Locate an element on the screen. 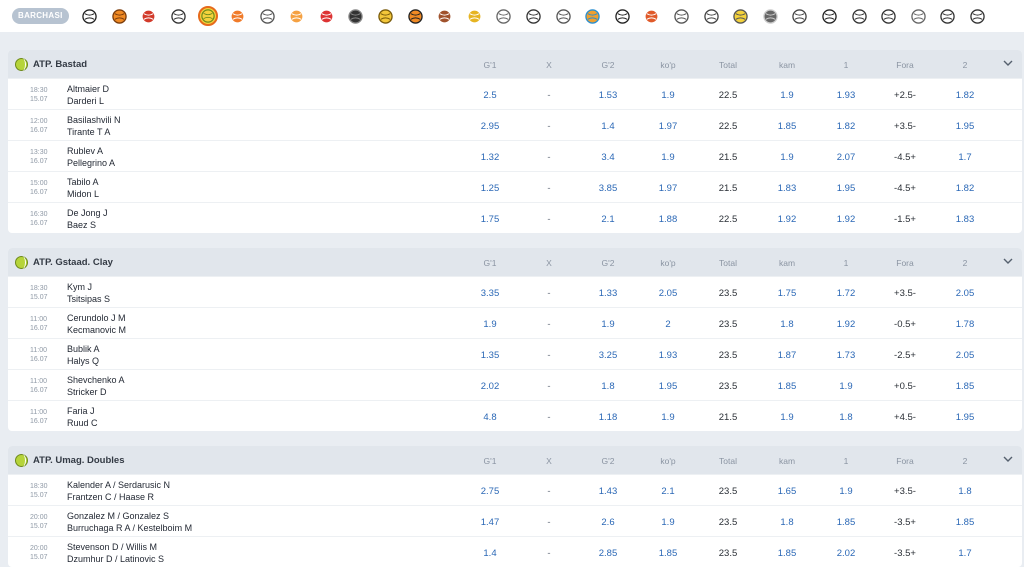  sport-goal-icon is located at coordinates (800, 16).